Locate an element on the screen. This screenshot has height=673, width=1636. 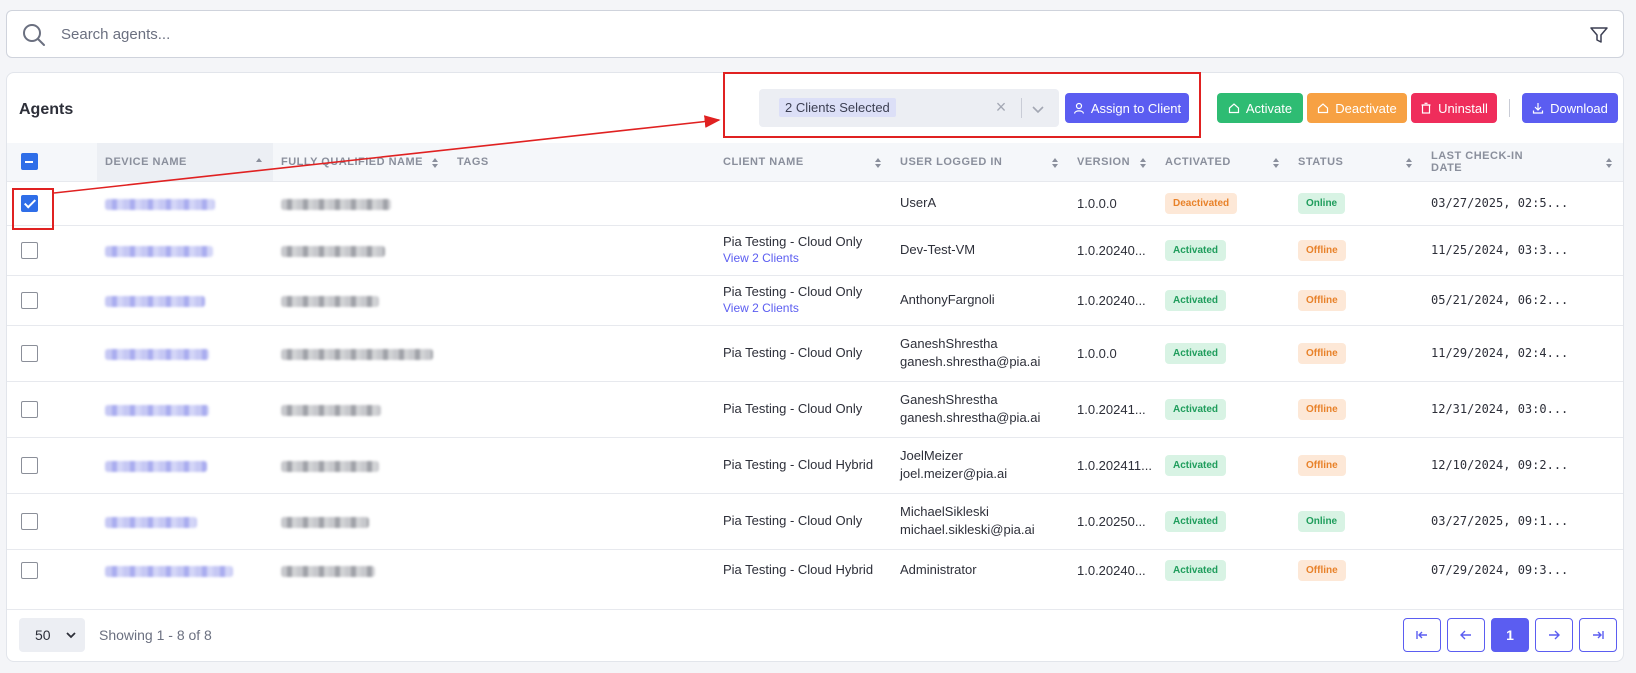
search-input is located at coordinates (801, 34).